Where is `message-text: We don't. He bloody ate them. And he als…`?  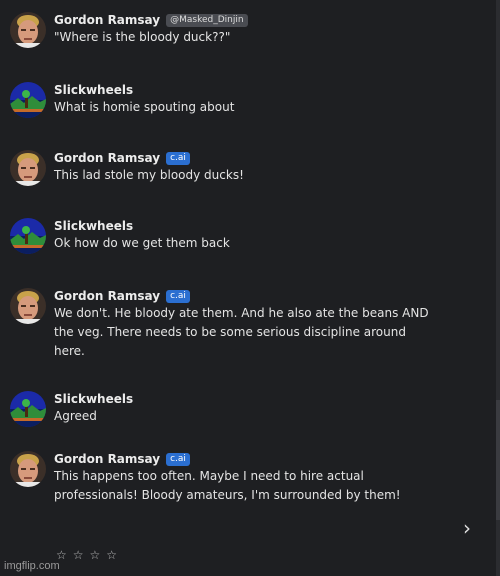
message-text: We don't. He bloody ate them. And he als… is located at coordinates (241, 332).